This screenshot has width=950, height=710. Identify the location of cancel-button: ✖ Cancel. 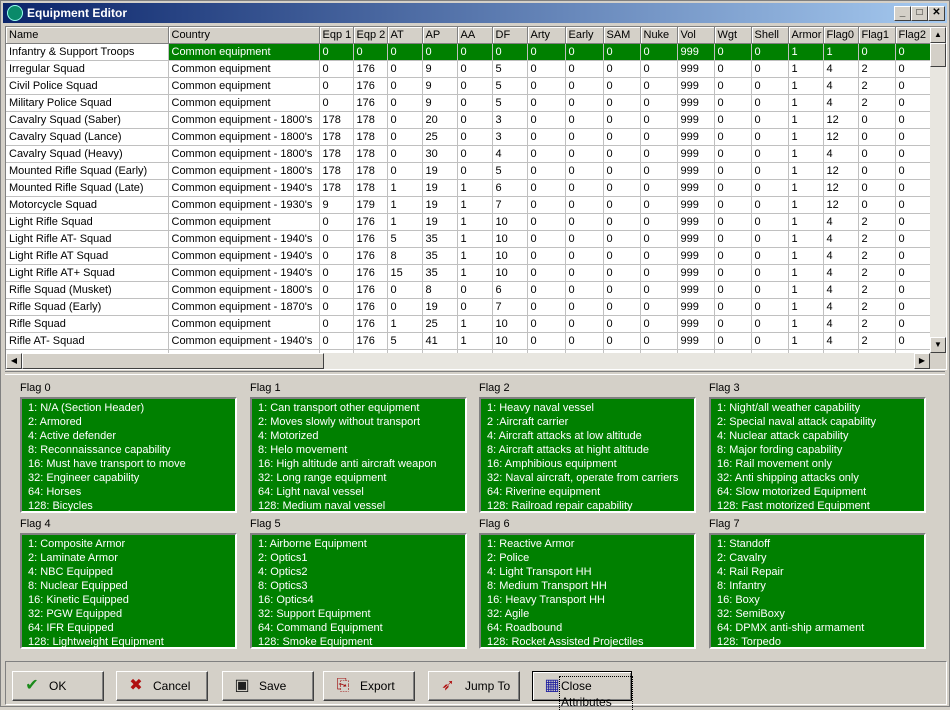
(162, 686).